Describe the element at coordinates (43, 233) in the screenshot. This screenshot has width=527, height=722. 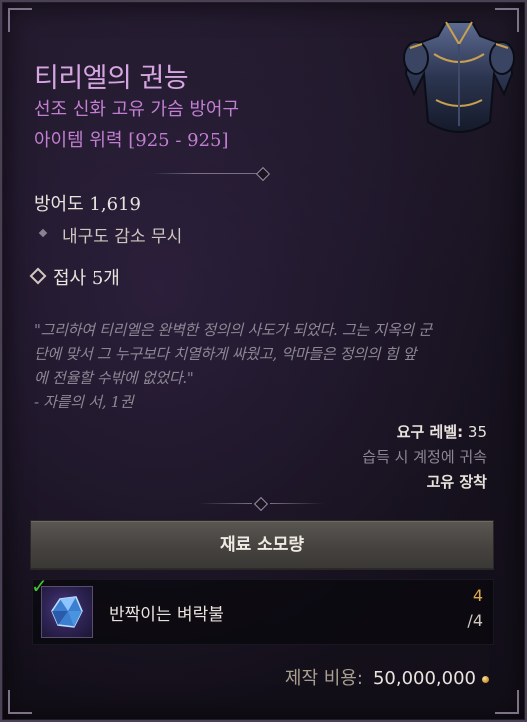
I see `bullet-icon` at that location.